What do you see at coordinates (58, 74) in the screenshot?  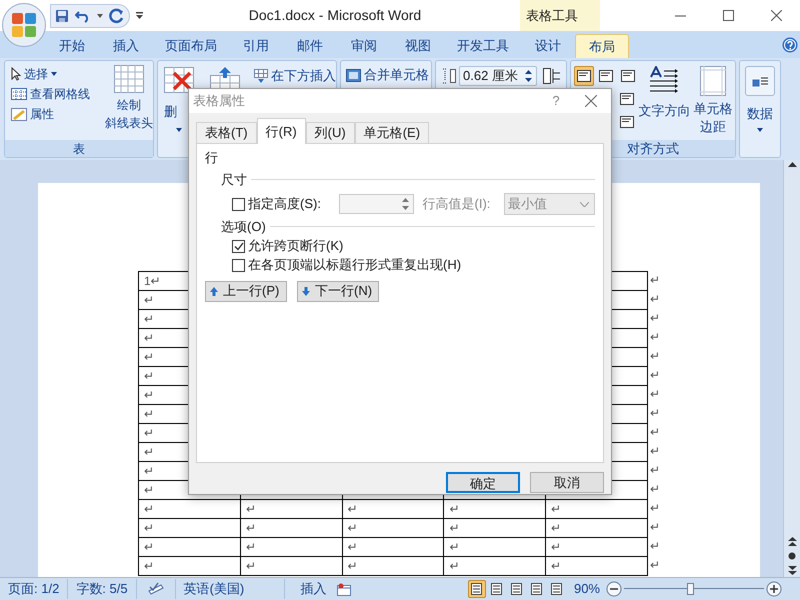 I see `select-button: 选择` at bounding box center [58, 74].